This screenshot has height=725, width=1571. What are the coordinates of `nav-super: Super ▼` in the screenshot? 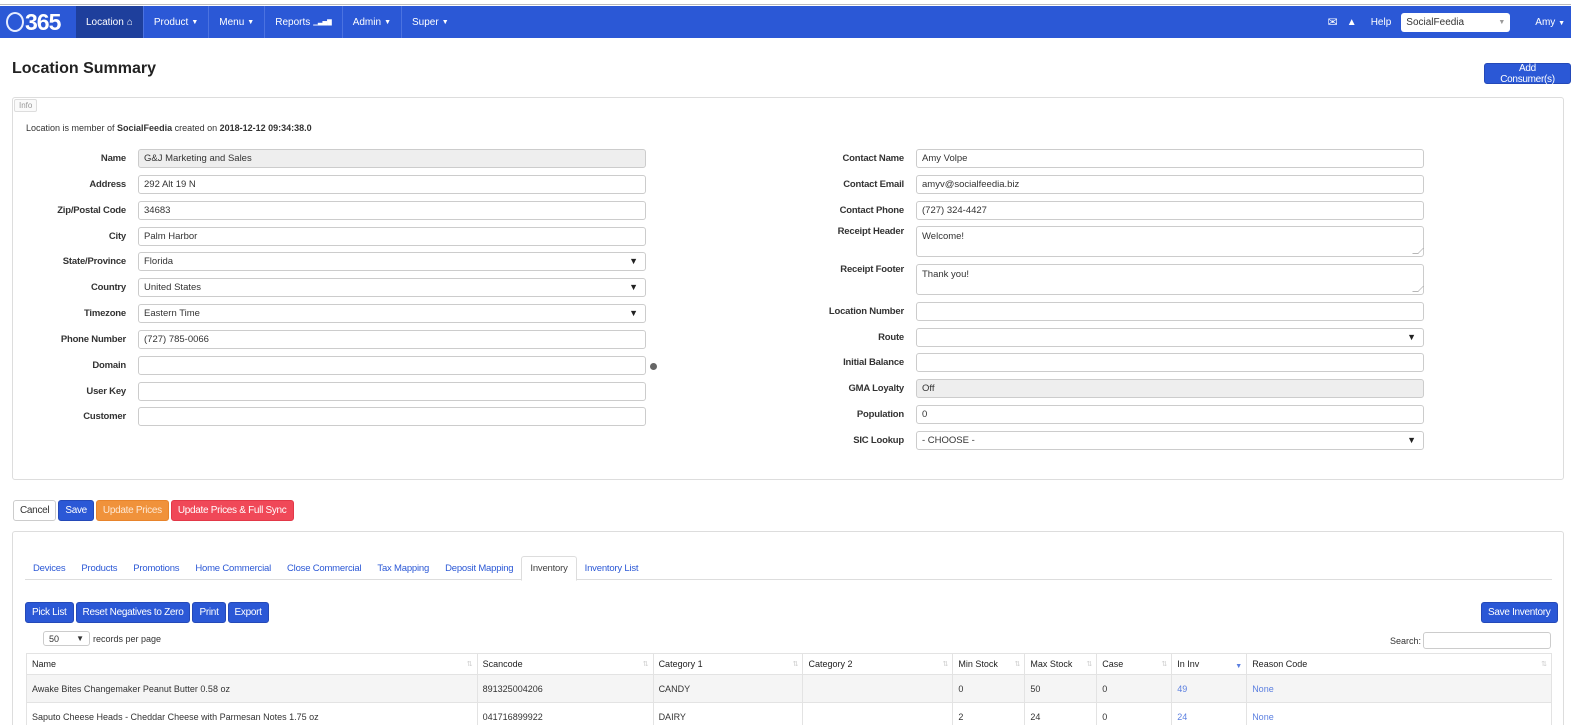 It's located at (430, 22).